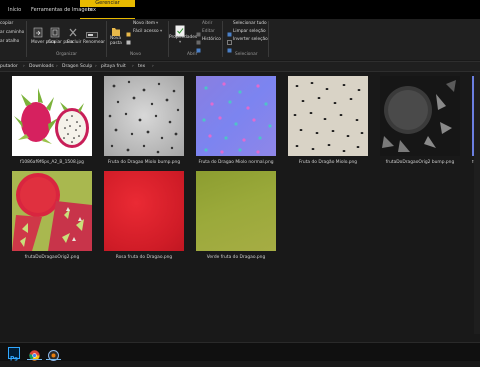 The width and height of the screenshot is (480, 367). What do you see at coordinates (198, 45) in the screenshot?
I see `history-icon` at bounding box center [198, 45].